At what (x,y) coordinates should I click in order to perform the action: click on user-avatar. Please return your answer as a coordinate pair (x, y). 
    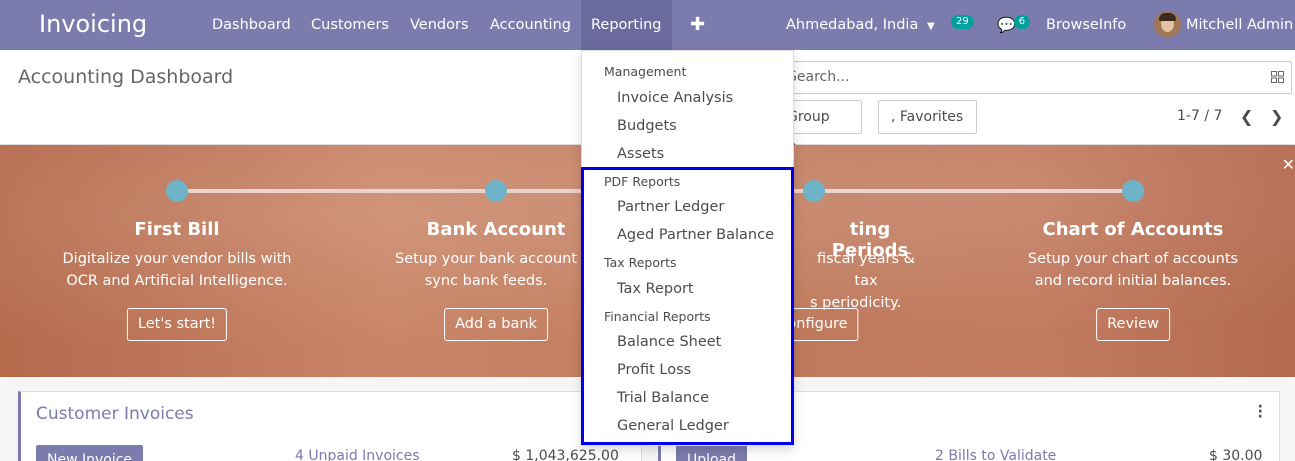
    Looking at the image, I should click on (1167, 24).